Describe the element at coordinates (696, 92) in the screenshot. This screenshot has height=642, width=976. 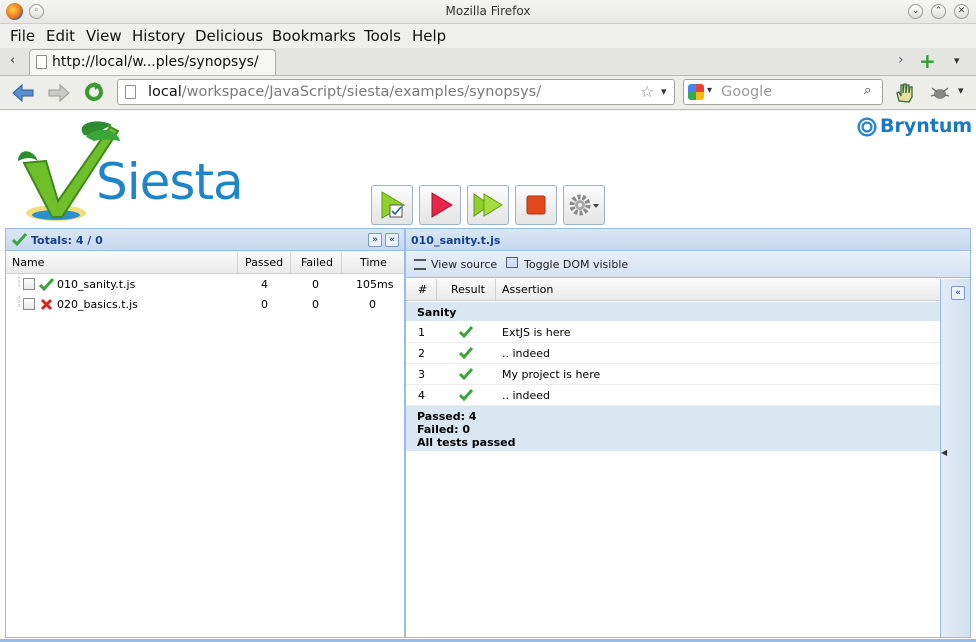
I see `google-icon` at that location.